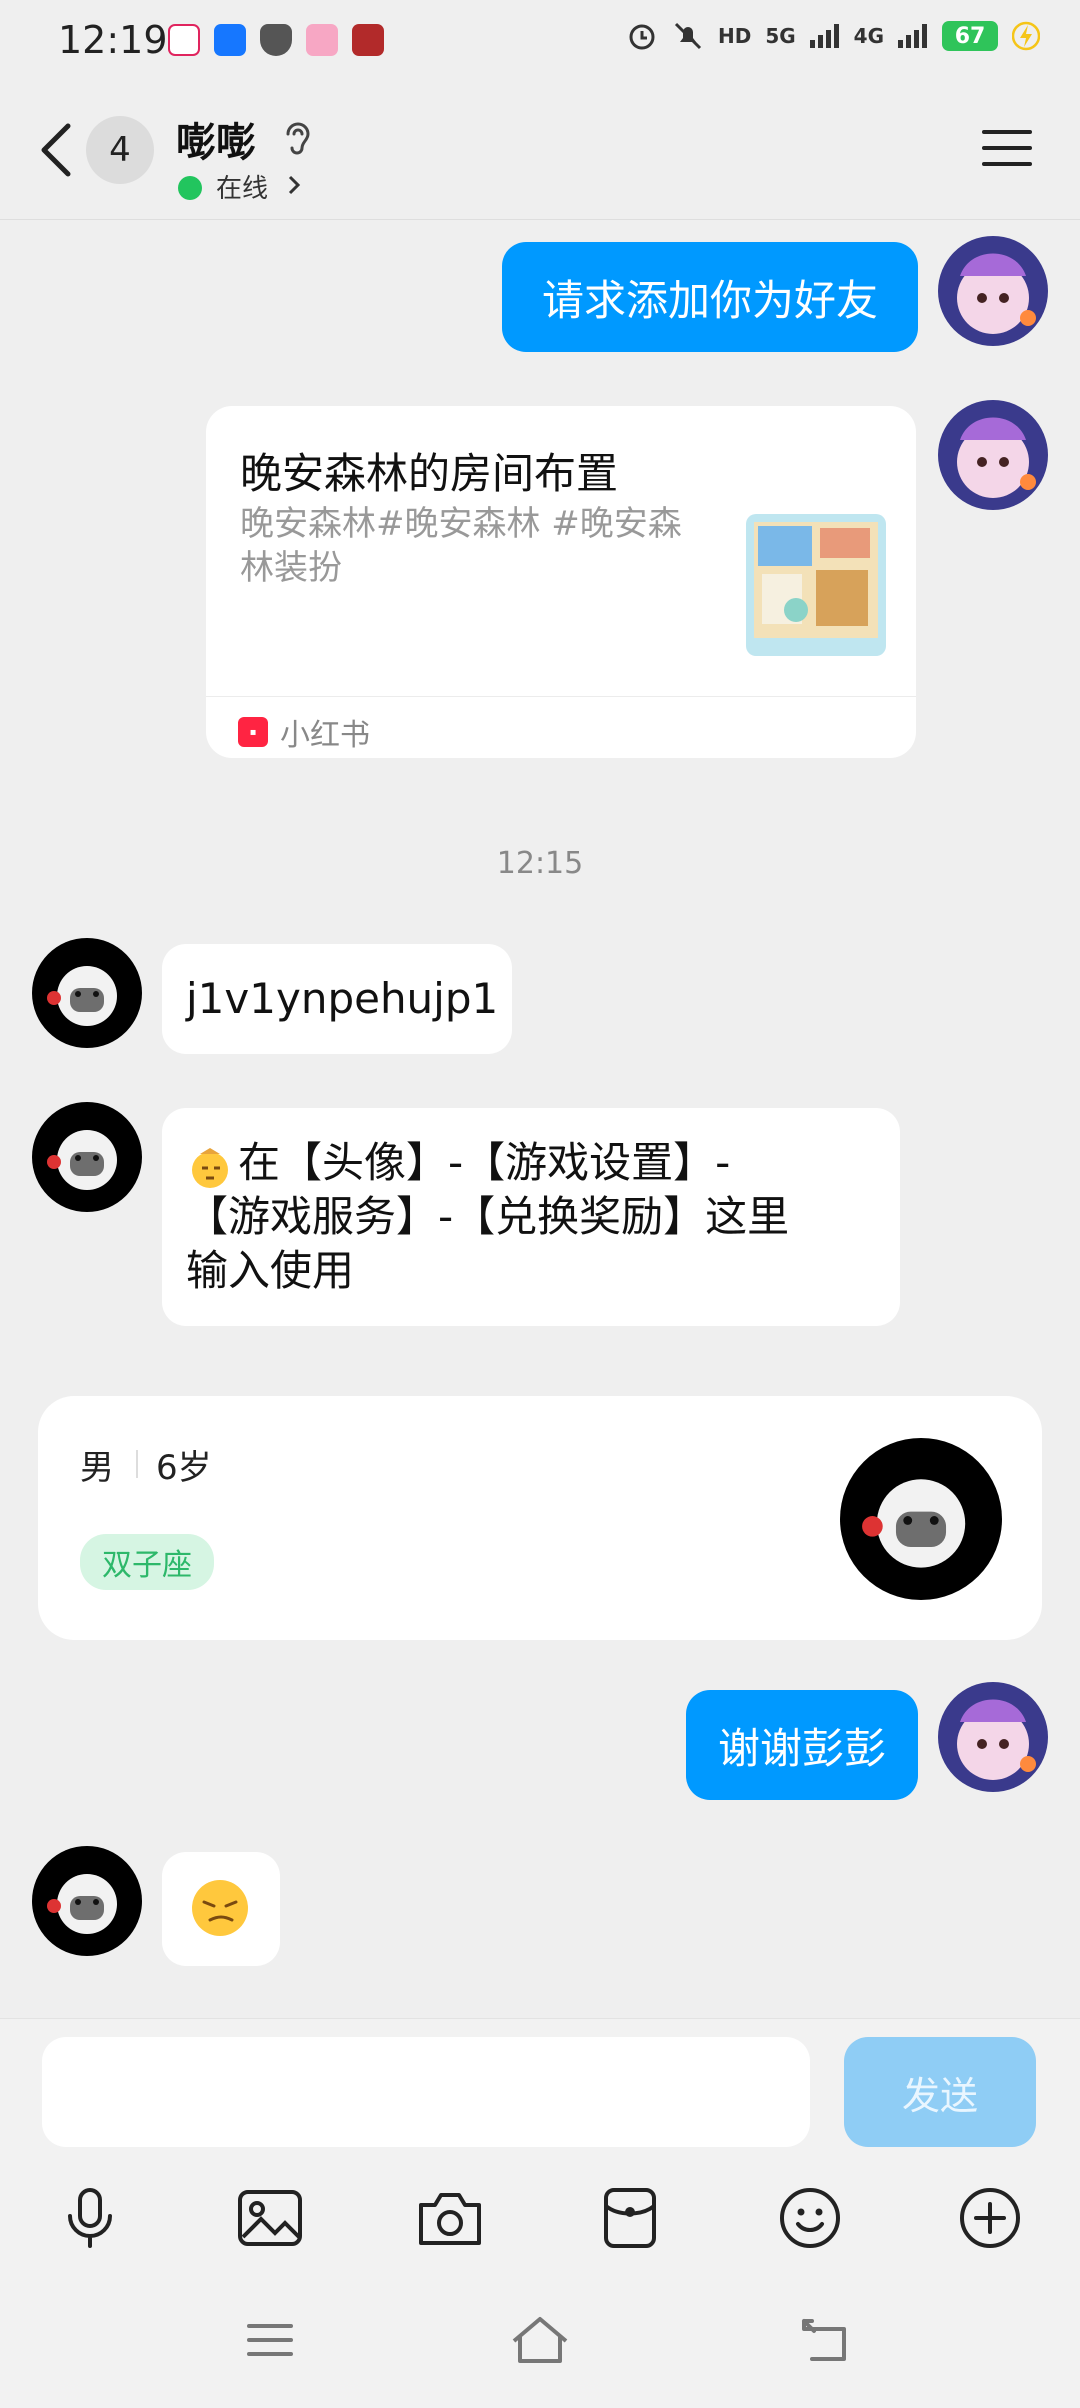 This screenshot has width=1080, height=2408. I want to click on share-source: ▪ 小红书, so click(304, 732).